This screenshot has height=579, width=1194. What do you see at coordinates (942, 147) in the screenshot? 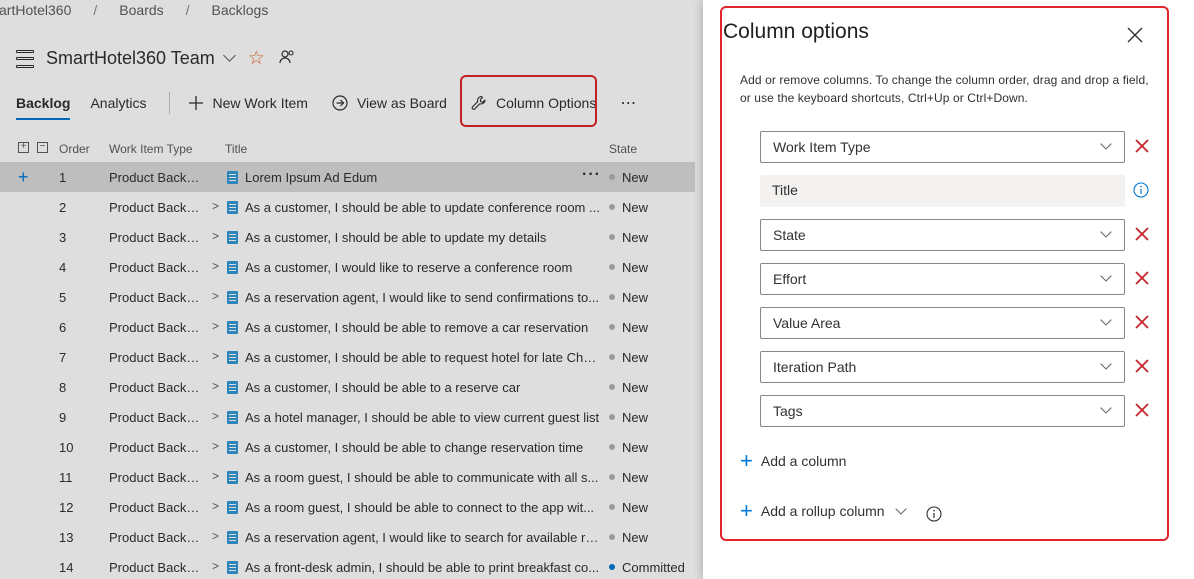
I see `column-field: Work Item Type` at bounding box center [942, 147].